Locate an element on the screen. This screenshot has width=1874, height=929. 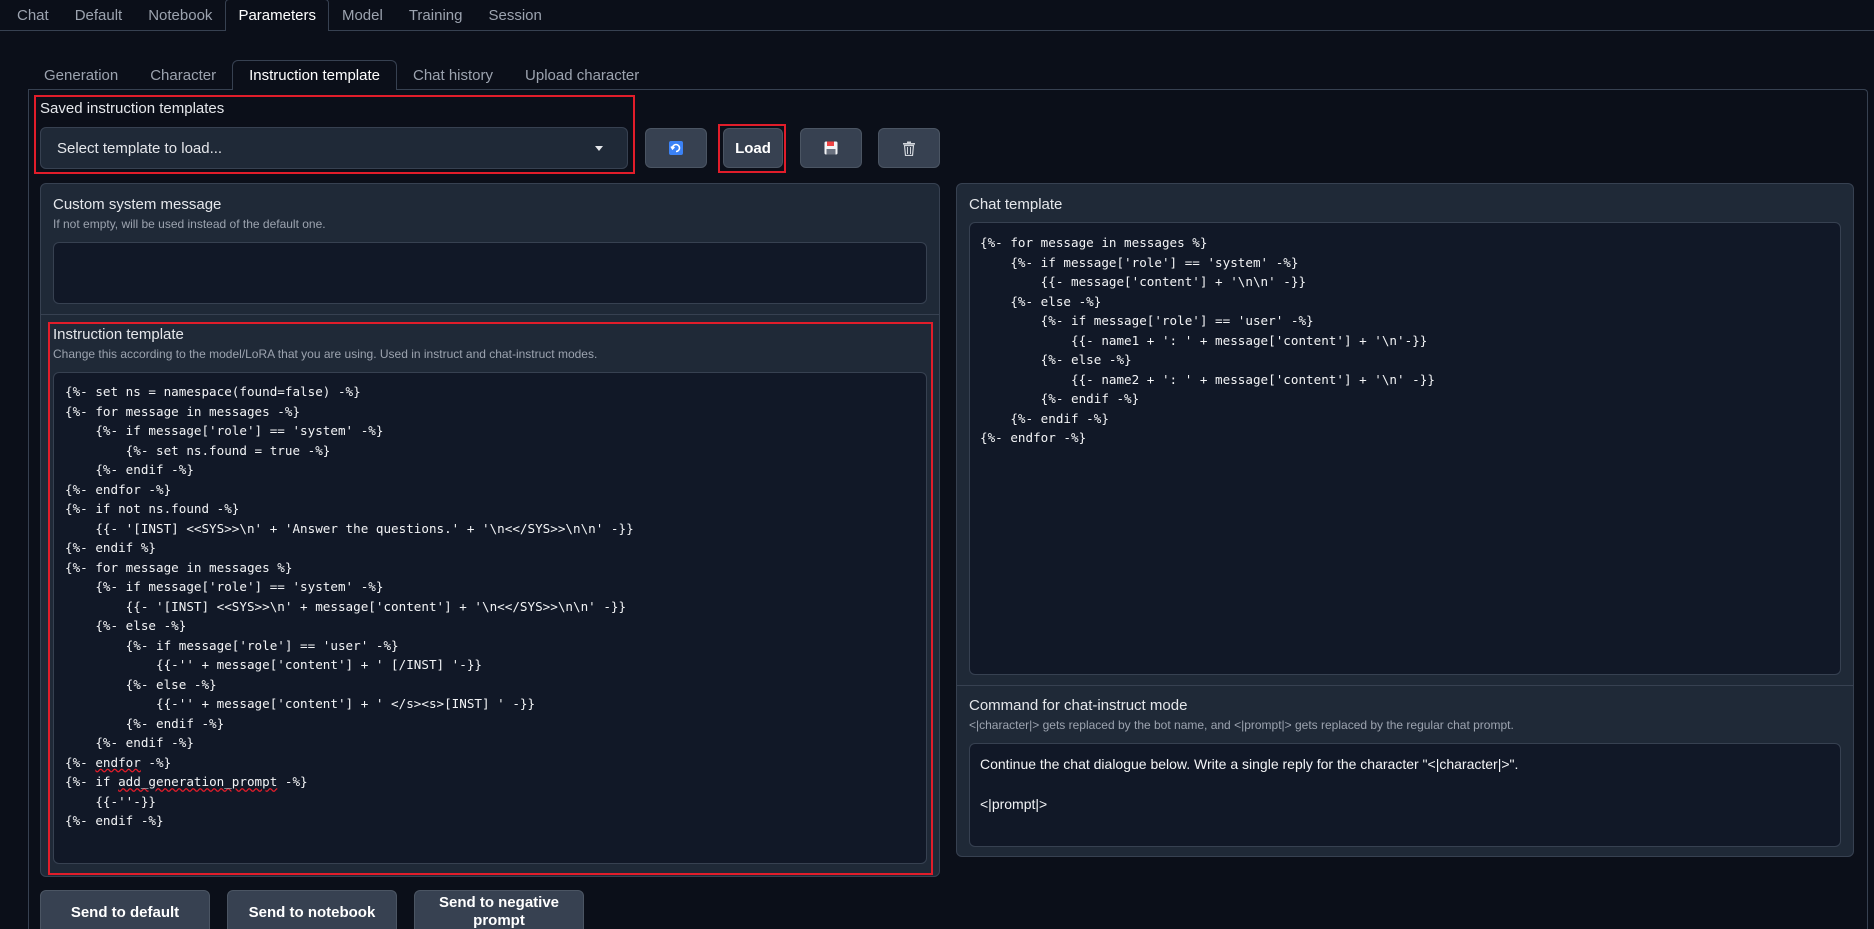
load-button-label: Load is located at coordinates (753, 148).